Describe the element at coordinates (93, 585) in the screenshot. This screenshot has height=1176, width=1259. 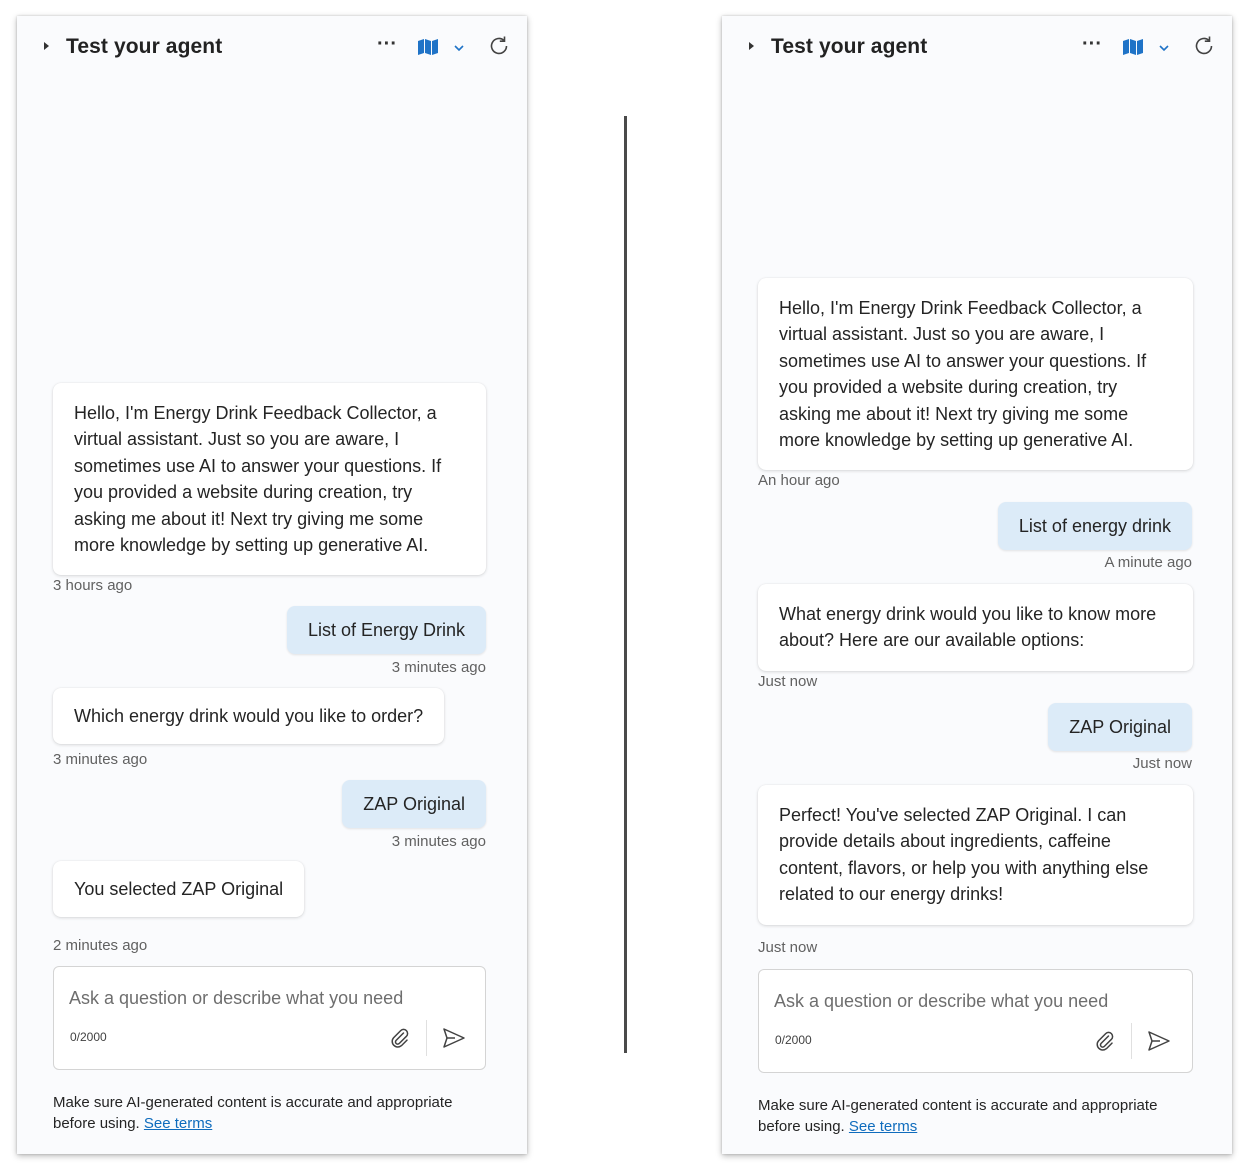
I see `message-timestamp: 3 hours ago` at that location.